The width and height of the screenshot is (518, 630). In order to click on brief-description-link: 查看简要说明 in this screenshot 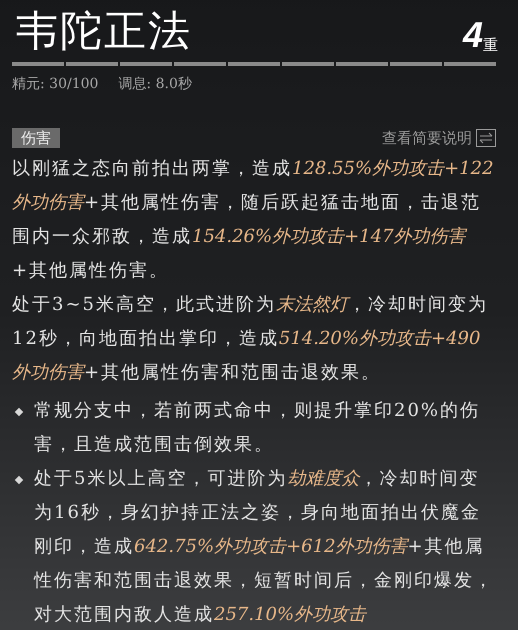, I will do `click(439, 138)`.